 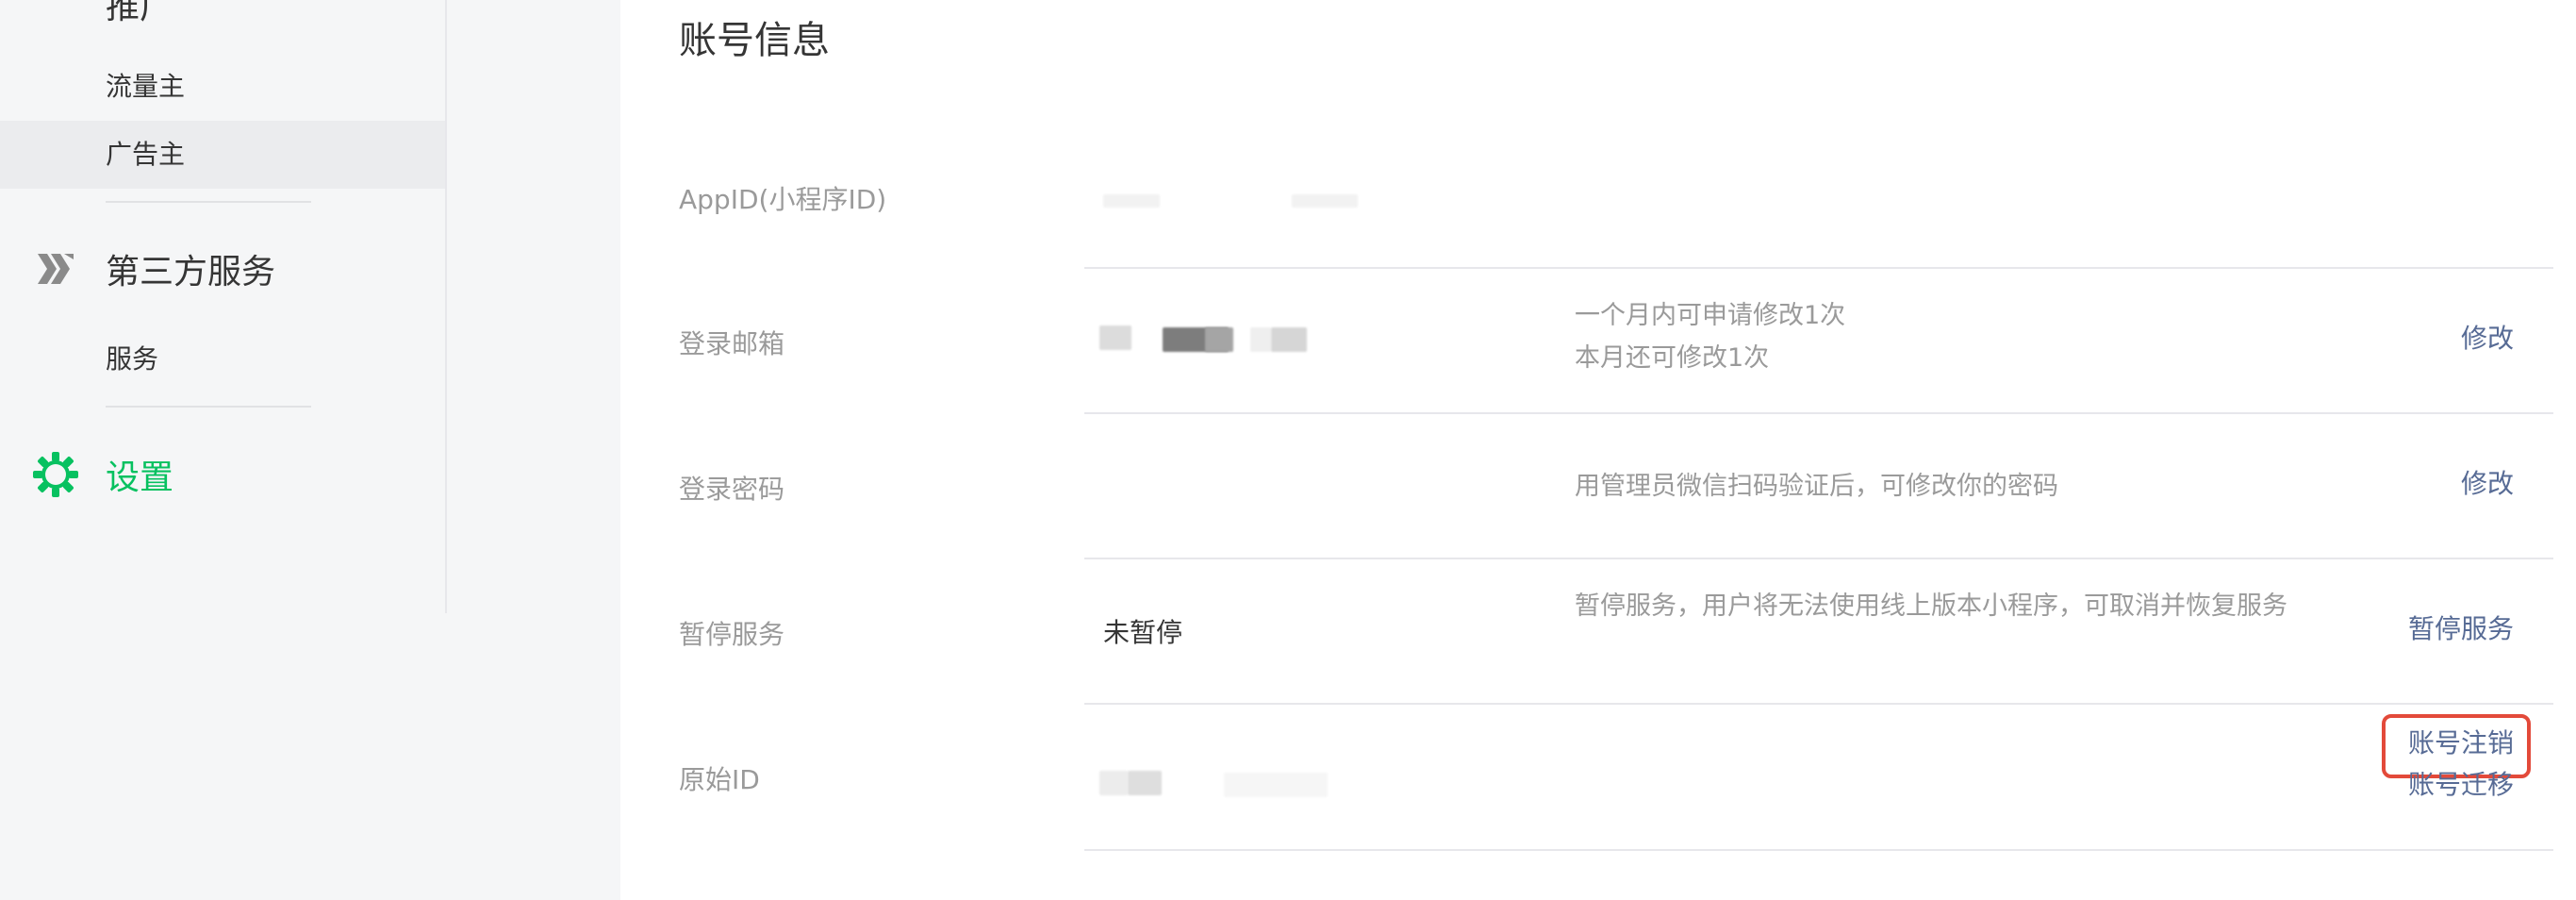 I want to click on suspend-status-value: 未暂停, so click(x=1143, y=632).